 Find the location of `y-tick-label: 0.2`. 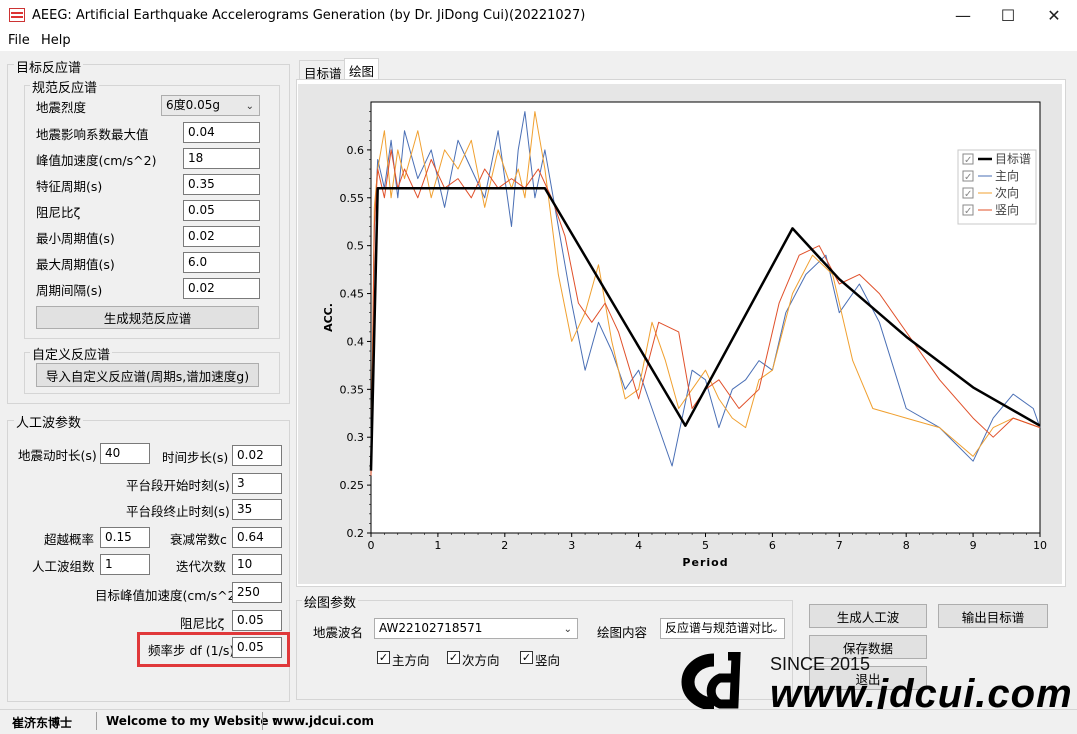

y-tick-label: 0.2 is located at coordinates (356, 533).